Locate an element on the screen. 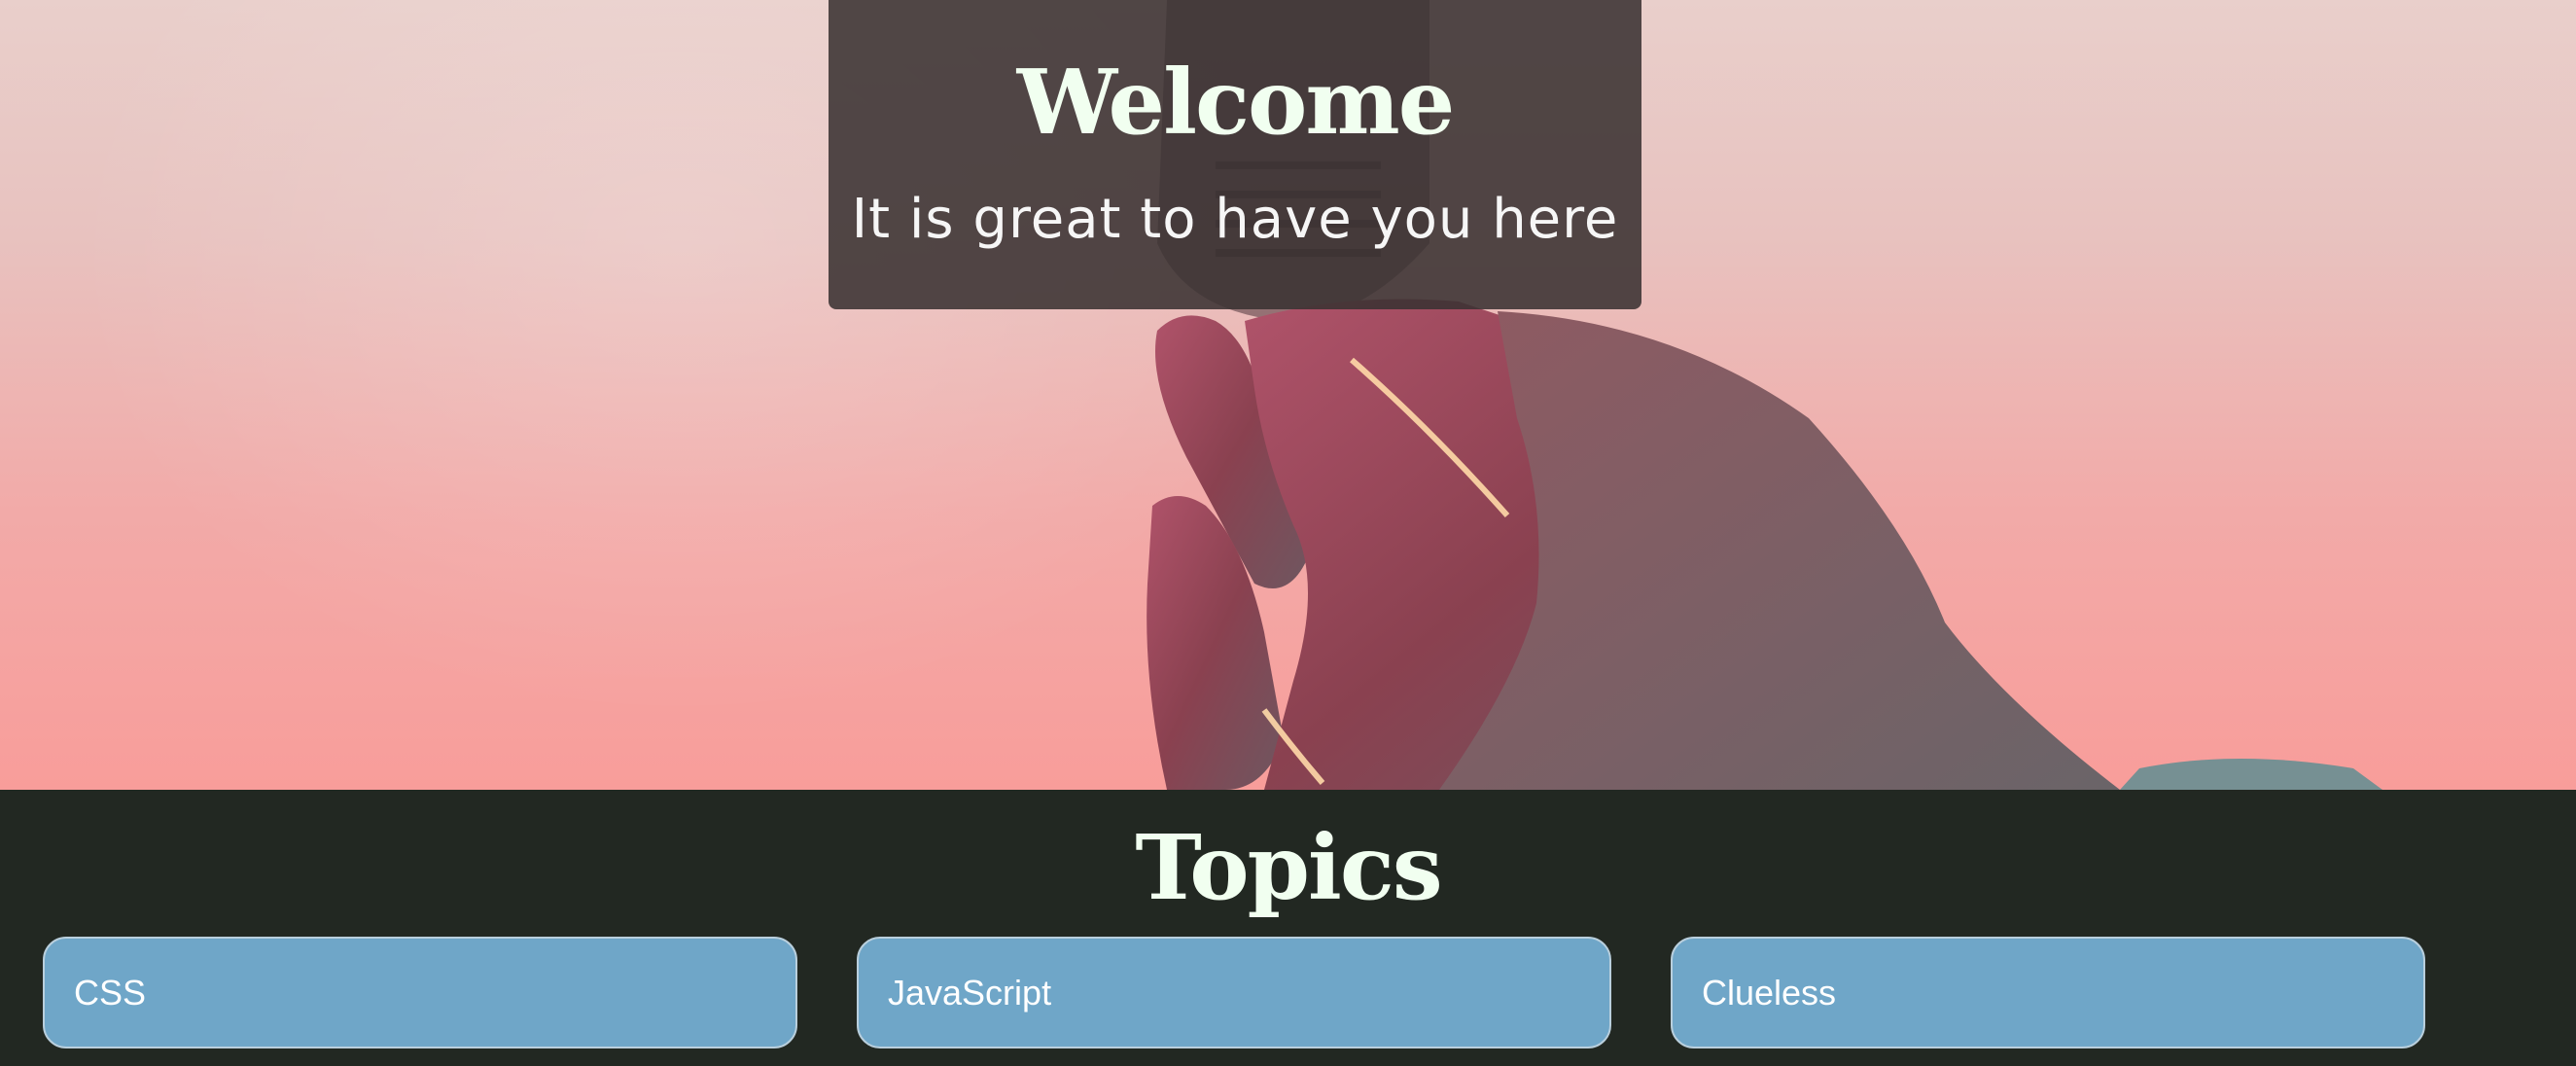  welcome-title: Welcome is located at coordinates (1236, 102).